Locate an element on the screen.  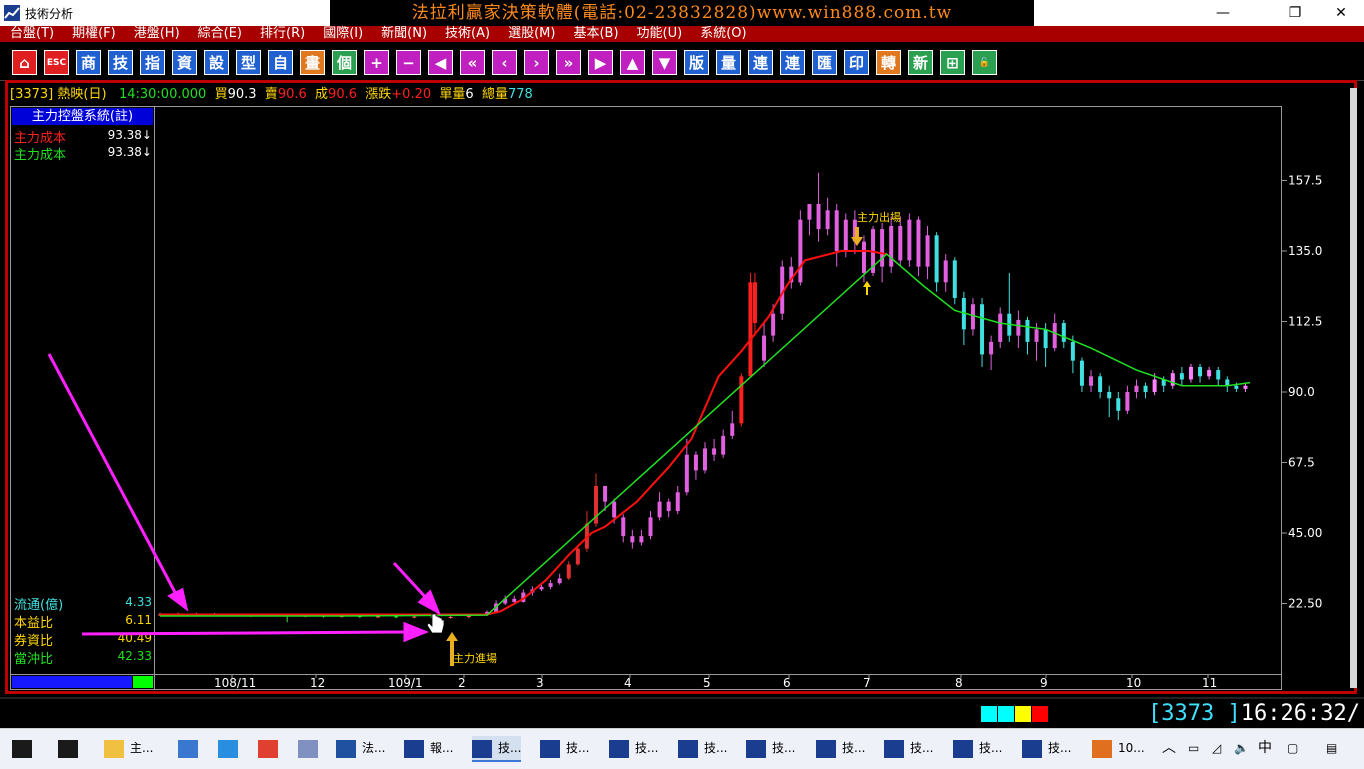
taskbar-ie is located at coordinates (231, 748).